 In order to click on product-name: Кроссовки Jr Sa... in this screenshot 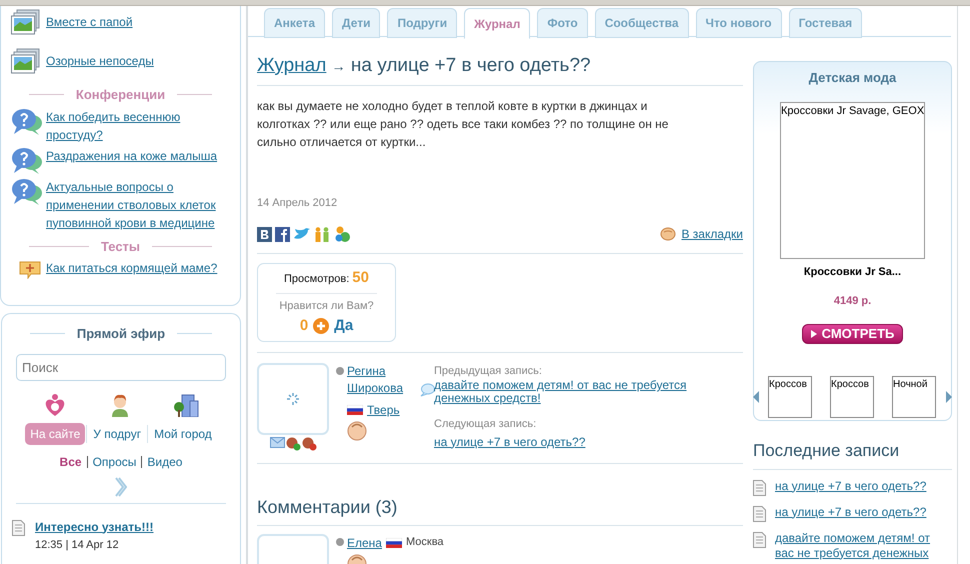, I will do `click(853, 272)`.